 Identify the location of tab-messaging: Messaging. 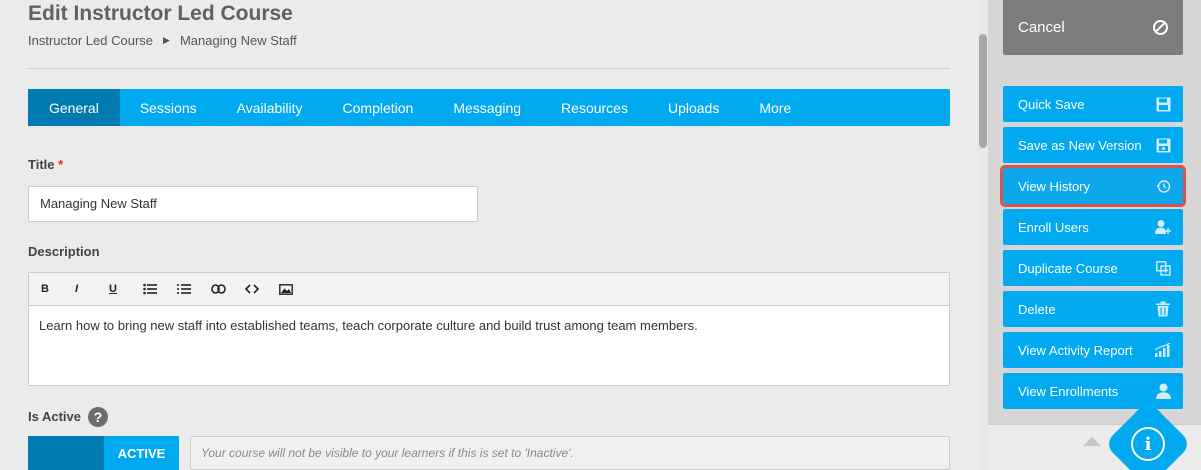
(487, 107).